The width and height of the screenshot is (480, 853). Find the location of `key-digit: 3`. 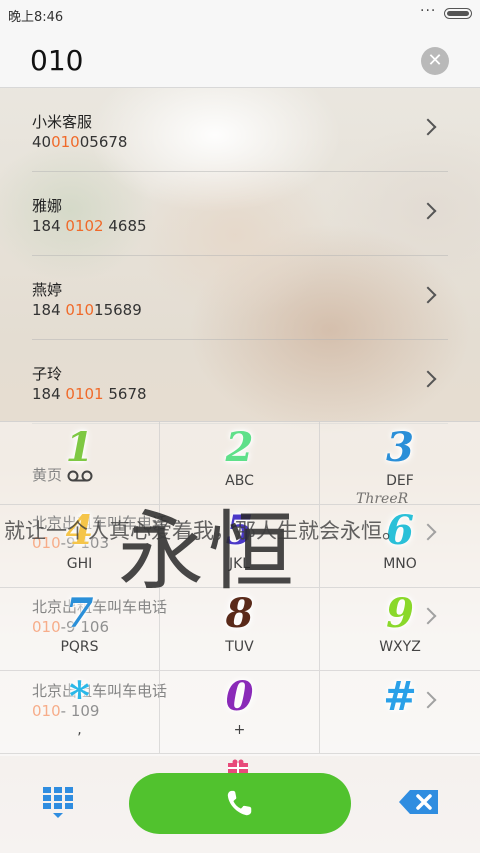

key-digit: 3 is located at coordinates (400, 447).